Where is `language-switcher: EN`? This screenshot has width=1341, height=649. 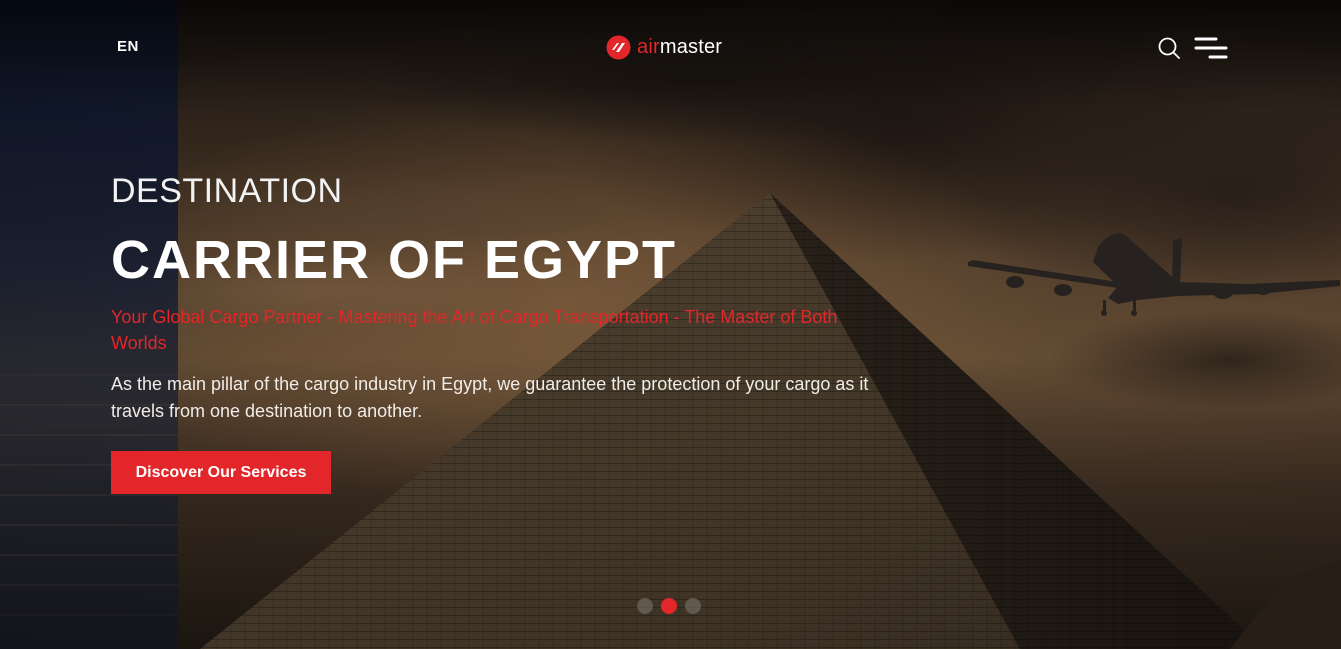 language-switcher: EN is located at coordinates (128, 46).